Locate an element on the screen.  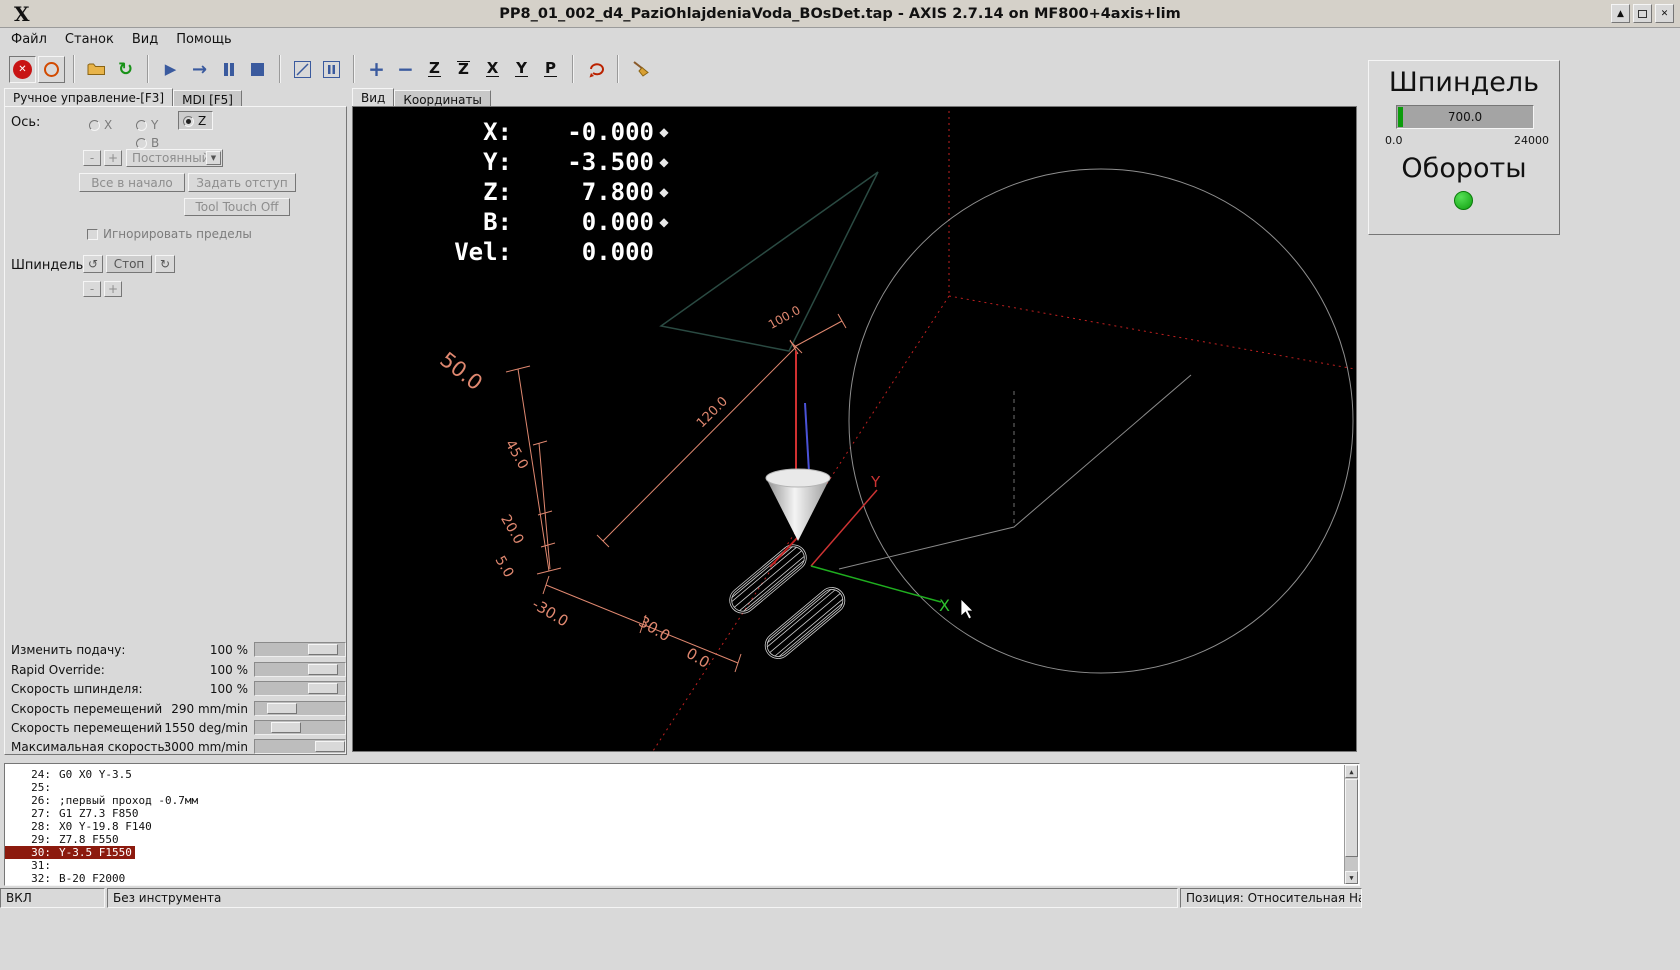
radio-axis-x: X is located at coordinates (100, 123).